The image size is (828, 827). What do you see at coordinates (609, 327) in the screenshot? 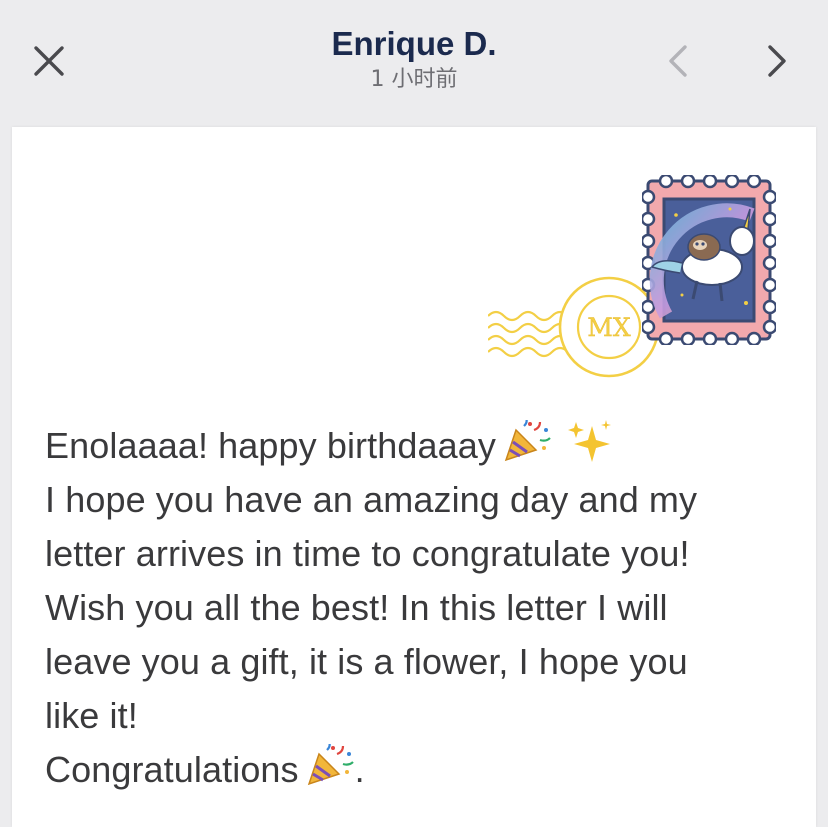
I see `postmark-text: MX` at bounding box center [609, 327].